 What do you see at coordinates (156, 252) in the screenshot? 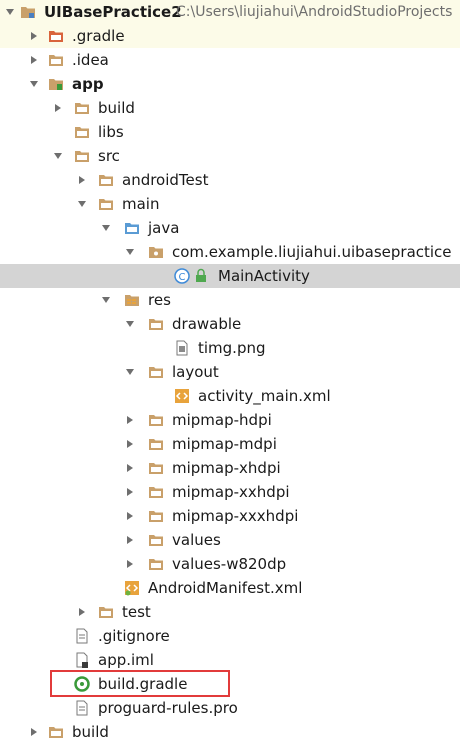
I see `package-icon` at bounding box center [156, 252].